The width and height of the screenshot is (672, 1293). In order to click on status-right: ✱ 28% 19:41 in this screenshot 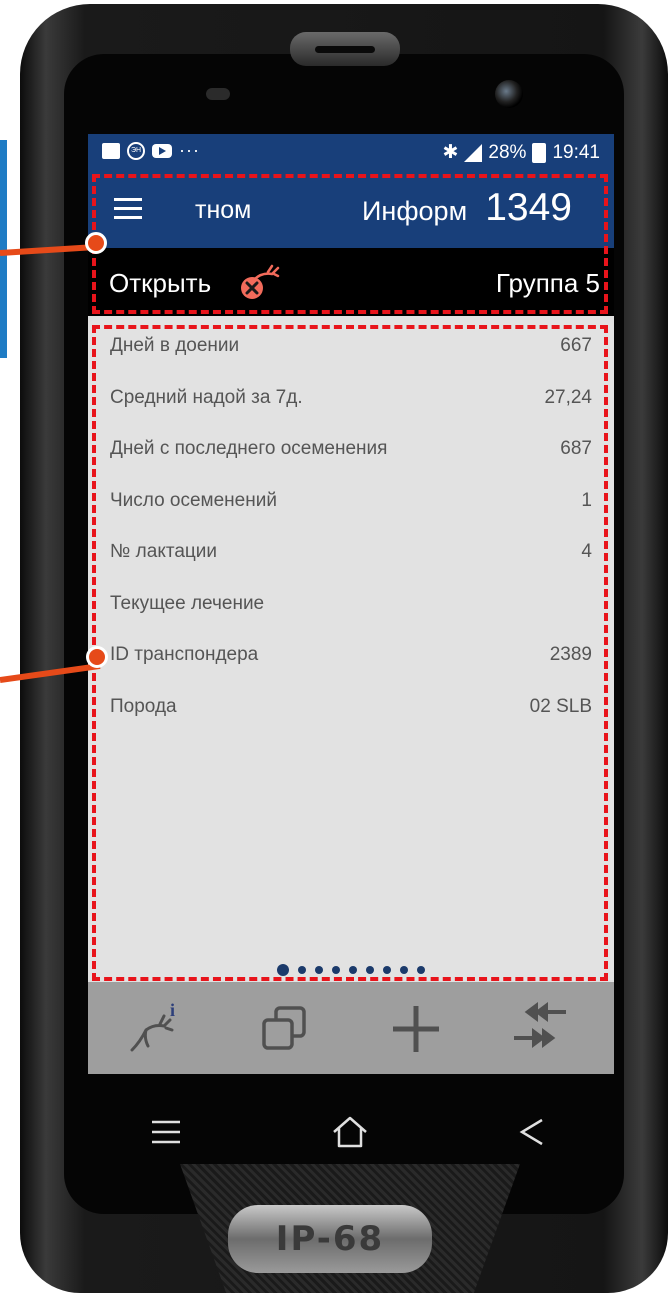, I will do `click(522, 152)`.